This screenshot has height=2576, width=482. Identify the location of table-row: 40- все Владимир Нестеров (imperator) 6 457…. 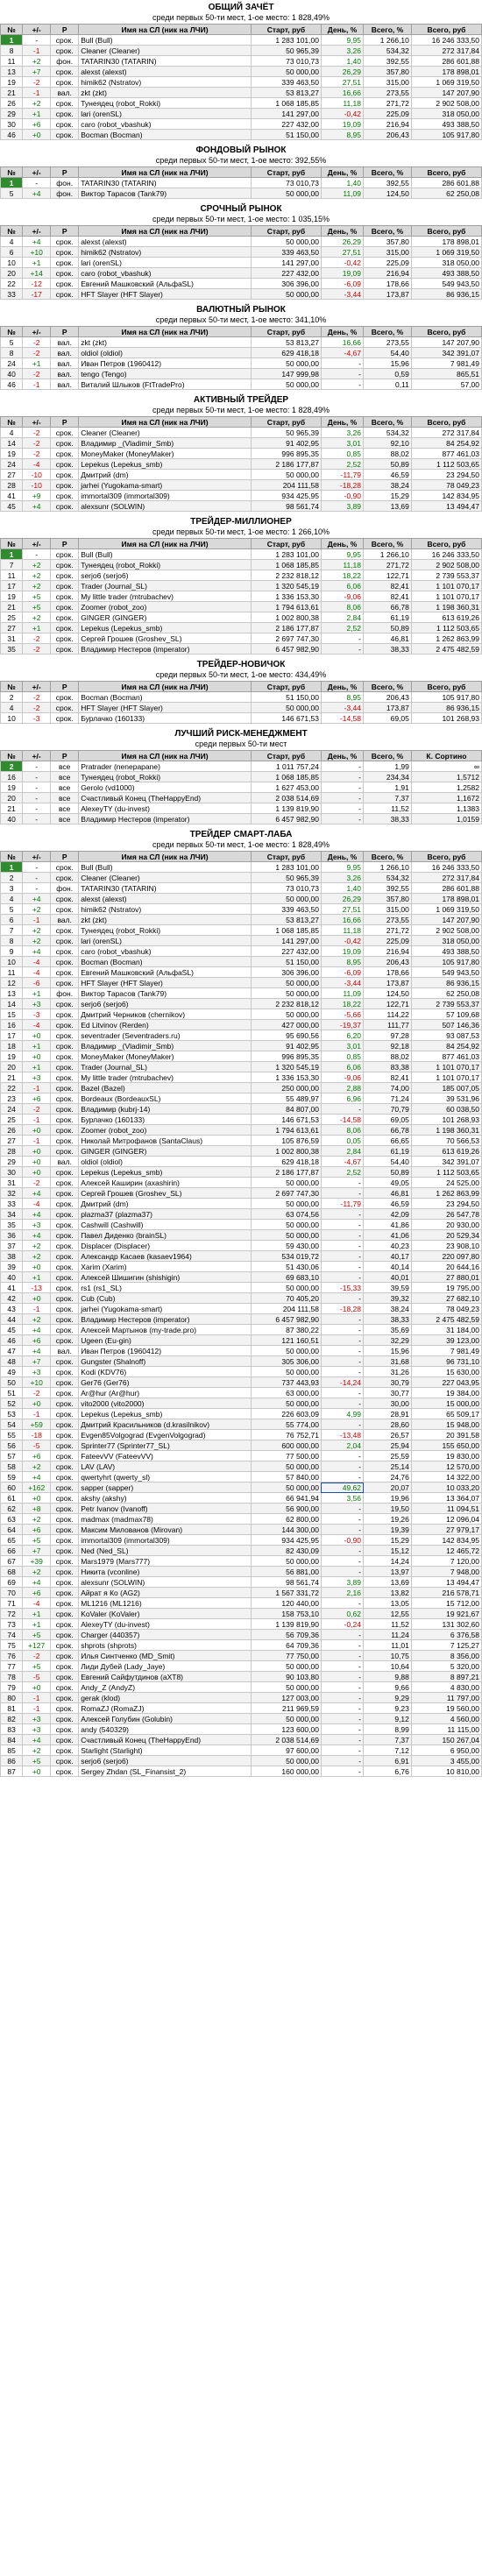
(241, 818).